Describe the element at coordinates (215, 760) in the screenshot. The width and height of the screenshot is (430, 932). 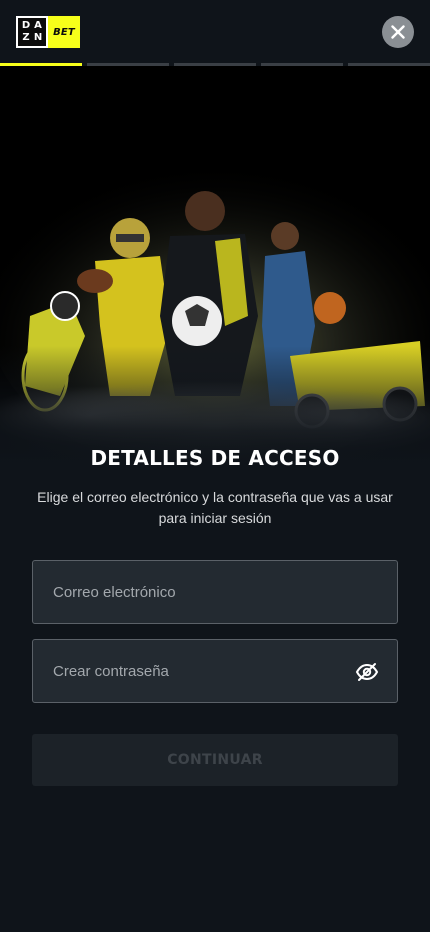
I see `continue-button: CONTINUAR` at that location.